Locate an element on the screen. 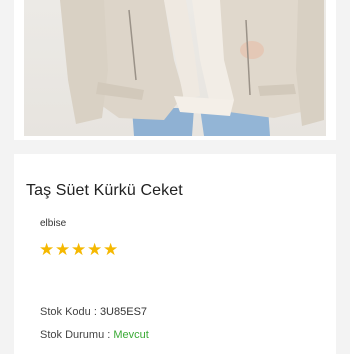 Image resolution: width=350 pixels, height=354 pixels. rating-stars: ★ ★ ★ ★ ★ is located at coordinates (79, 250).